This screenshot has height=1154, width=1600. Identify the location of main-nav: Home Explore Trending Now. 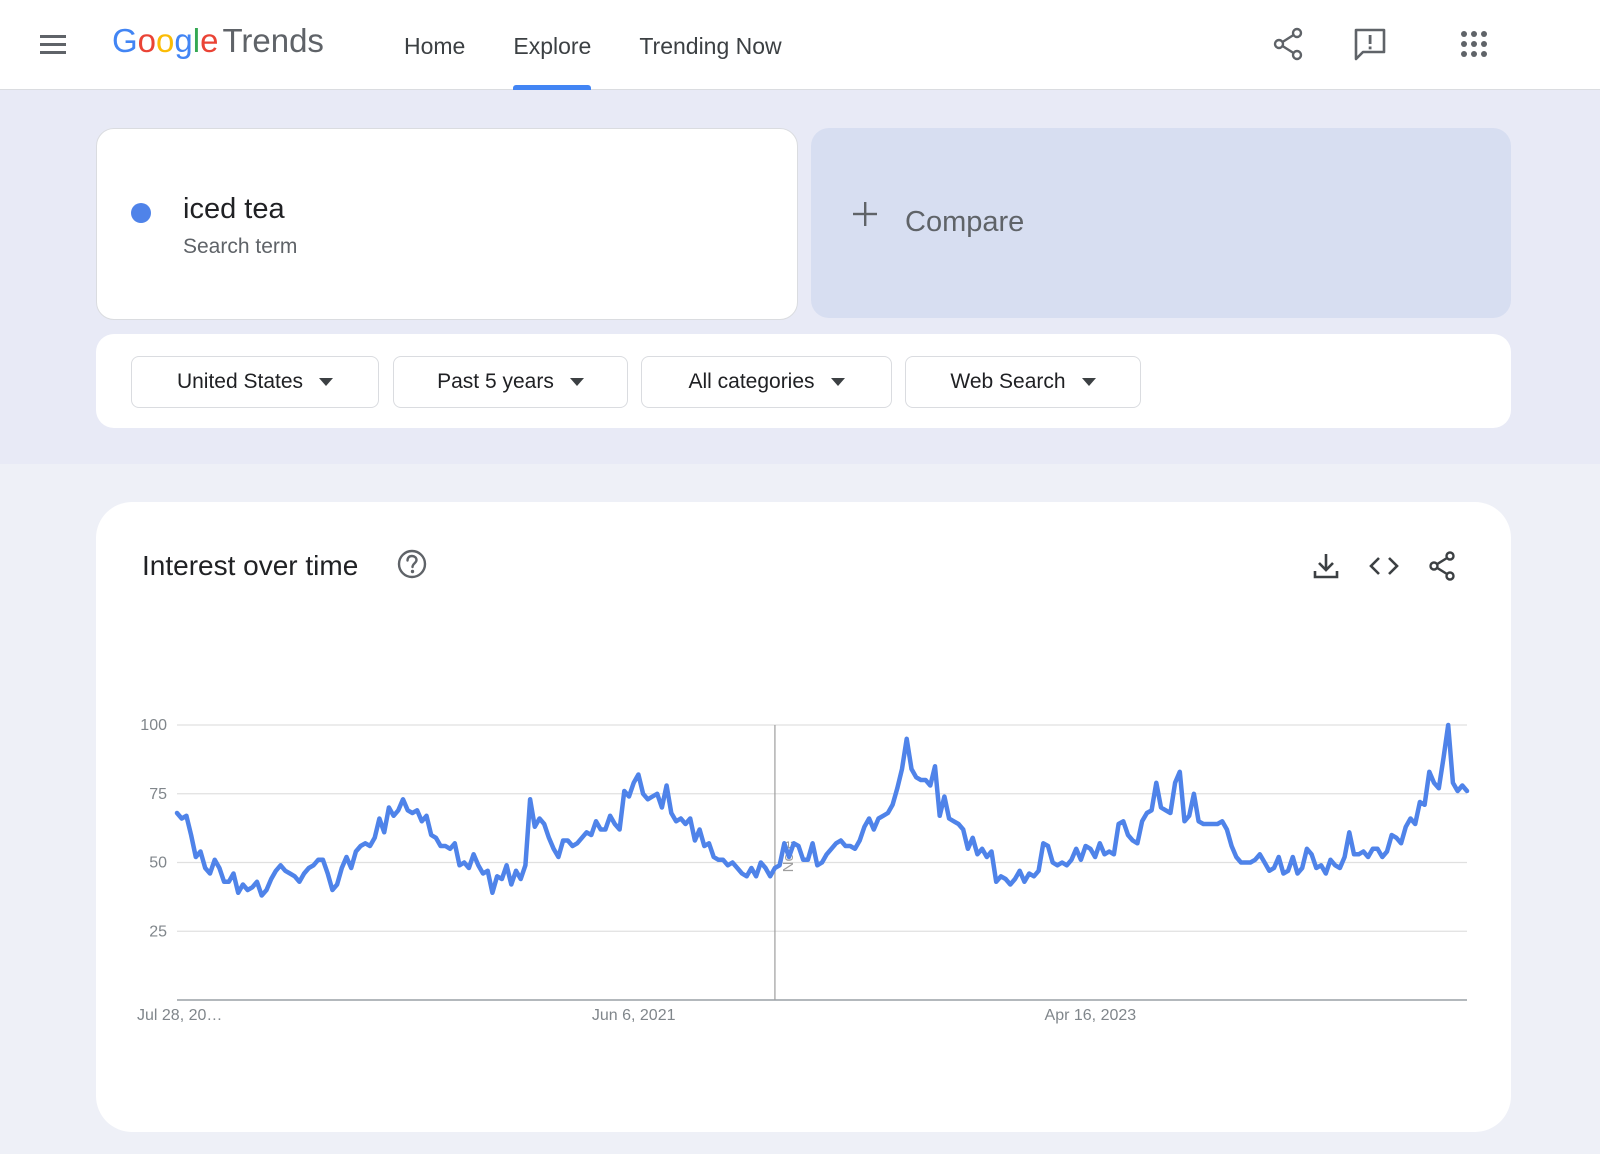
(593, 45).